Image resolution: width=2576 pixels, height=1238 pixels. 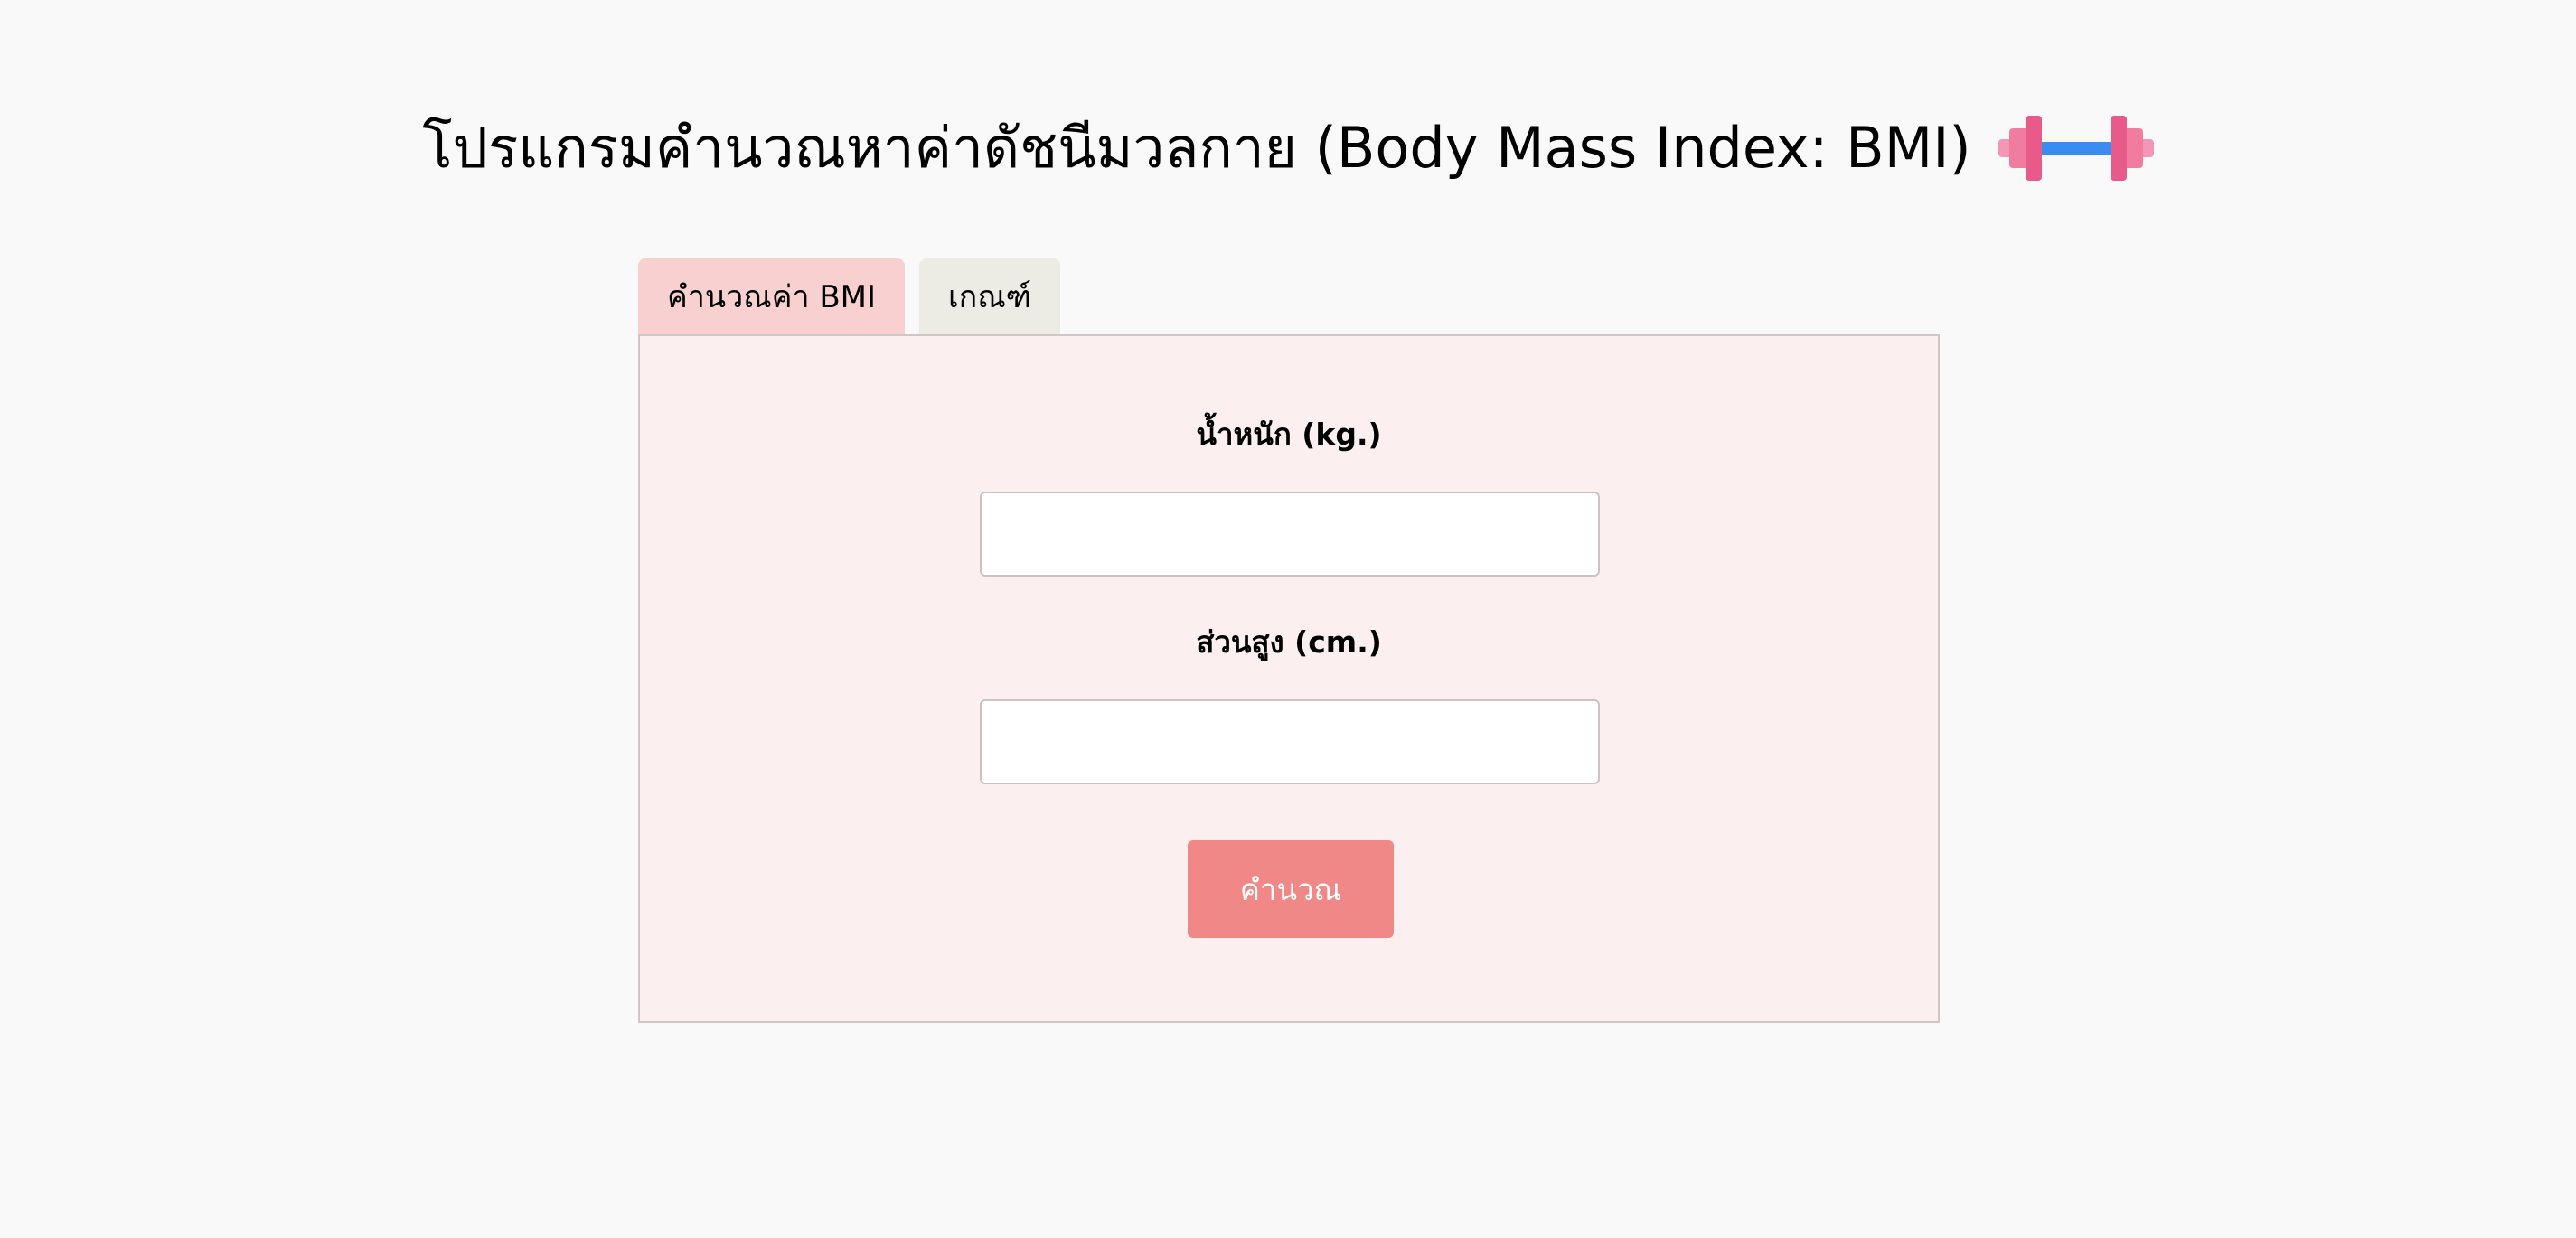 What do you see at coordinates (1289, 434) in the screenshot?
I see `weight-label: น้ำหนัก (kg.)` at bounding box center [1289, 434].